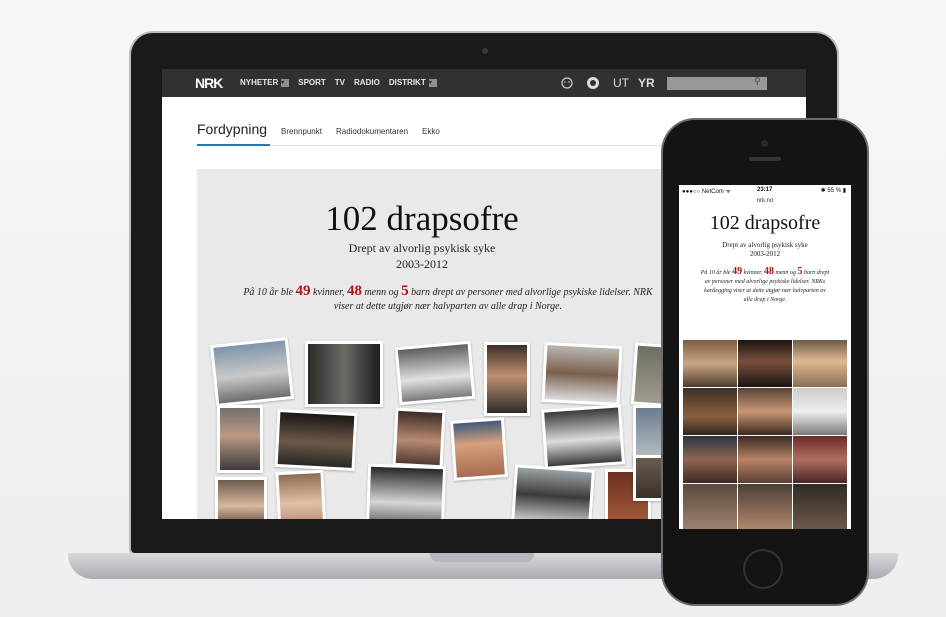 This screenshot has width=946, height=617. I want to click on nav-item-radio: RADIO, so click(367, 82).